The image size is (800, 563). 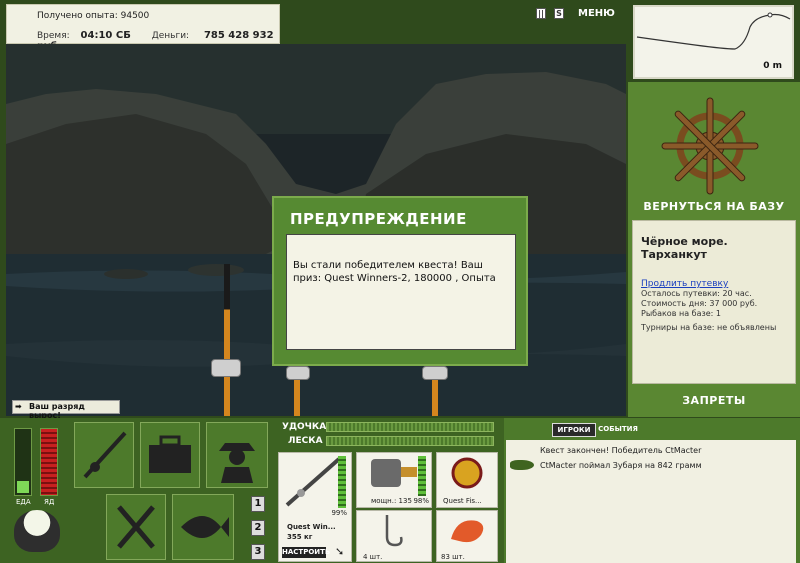 What do you see at coordinates (306, 552) in the screenshot?
I see `setup-button: НАСТРОИТЬ` at bounding box center [306, 552].